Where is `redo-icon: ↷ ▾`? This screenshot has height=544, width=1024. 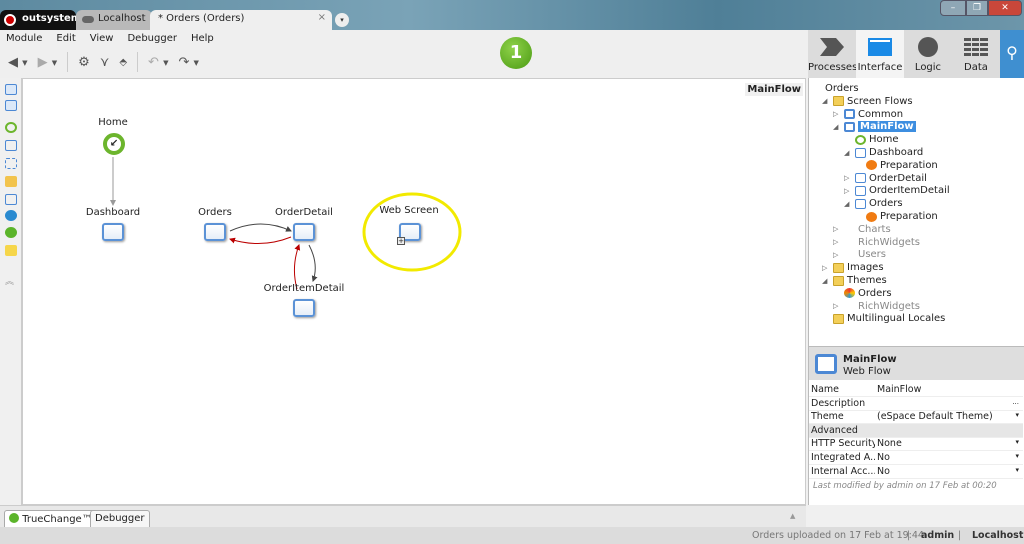 redo-icon: ↷ ▾ is located at coordinates (189, 62).